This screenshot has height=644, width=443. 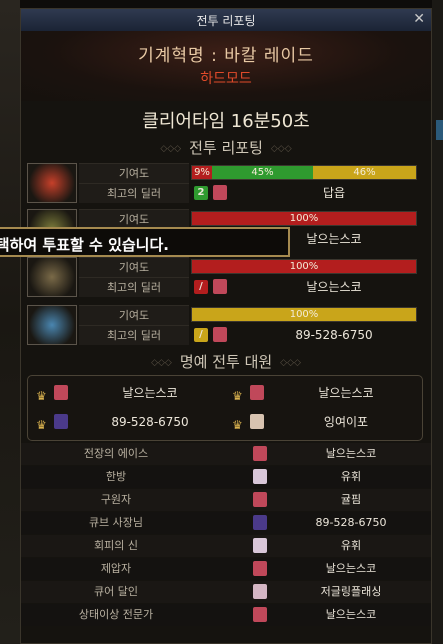 I want to click on background-right, so click(x=437, y=322).